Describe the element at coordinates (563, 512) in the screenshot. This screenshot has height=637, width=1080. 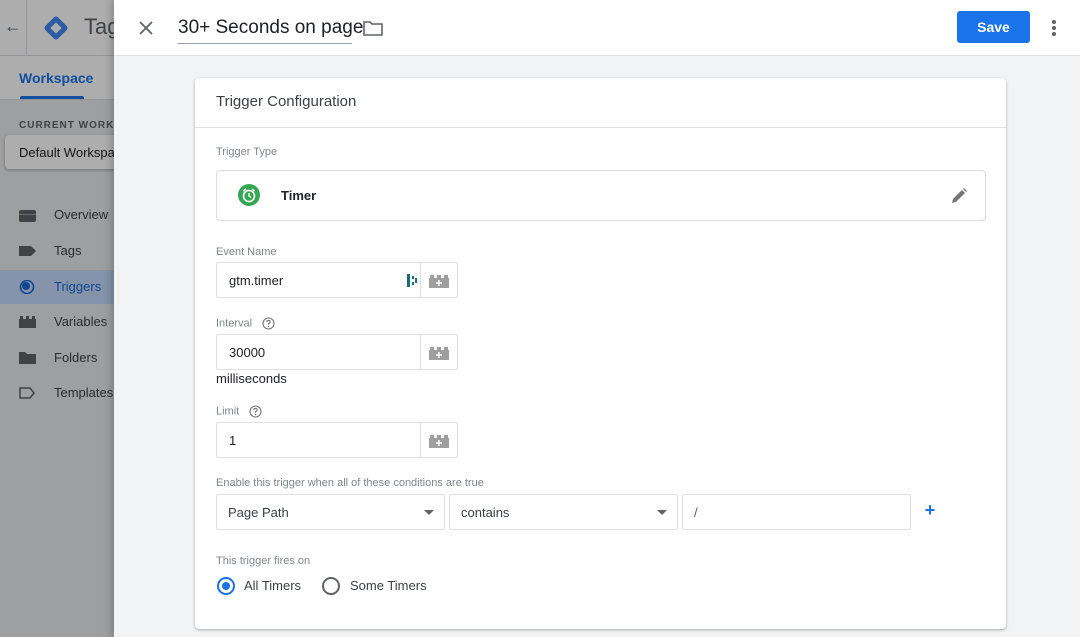
I see `condition-operator-select: contains` at that location.